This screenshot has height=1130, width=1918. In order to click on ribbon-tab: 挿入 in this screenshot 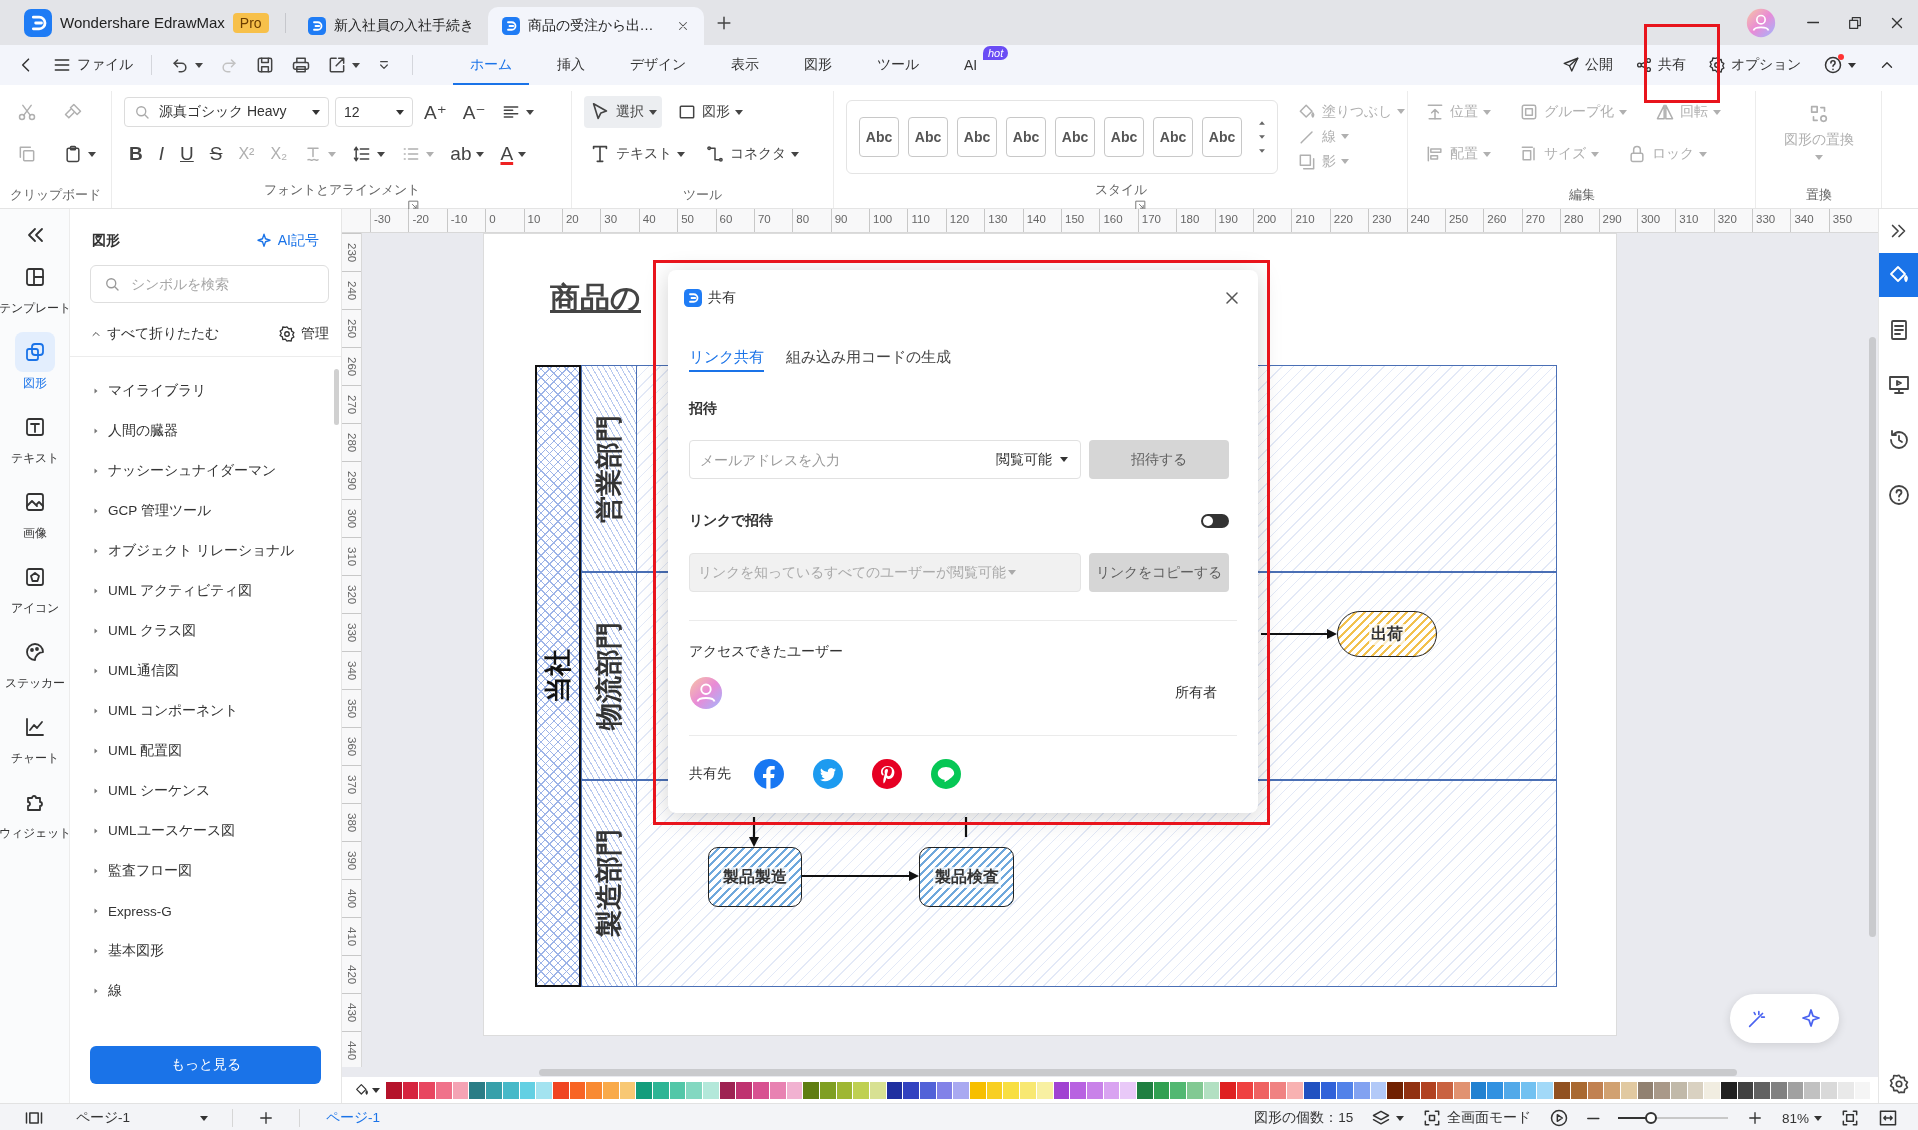, I will do `click(571, 65)`.